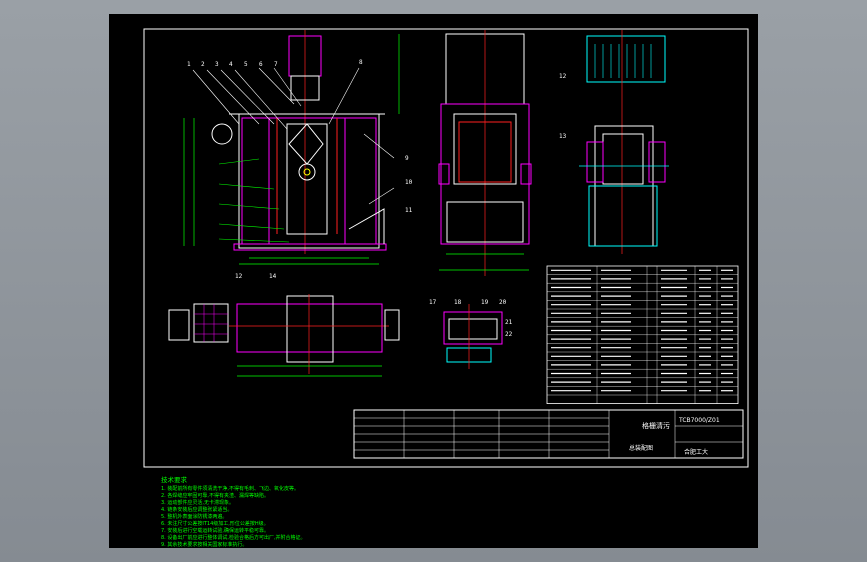  What do you see at coordinates (485, 302) in the screenshot?
I see `balloon-label: 19` at bounding box center [485, 302].